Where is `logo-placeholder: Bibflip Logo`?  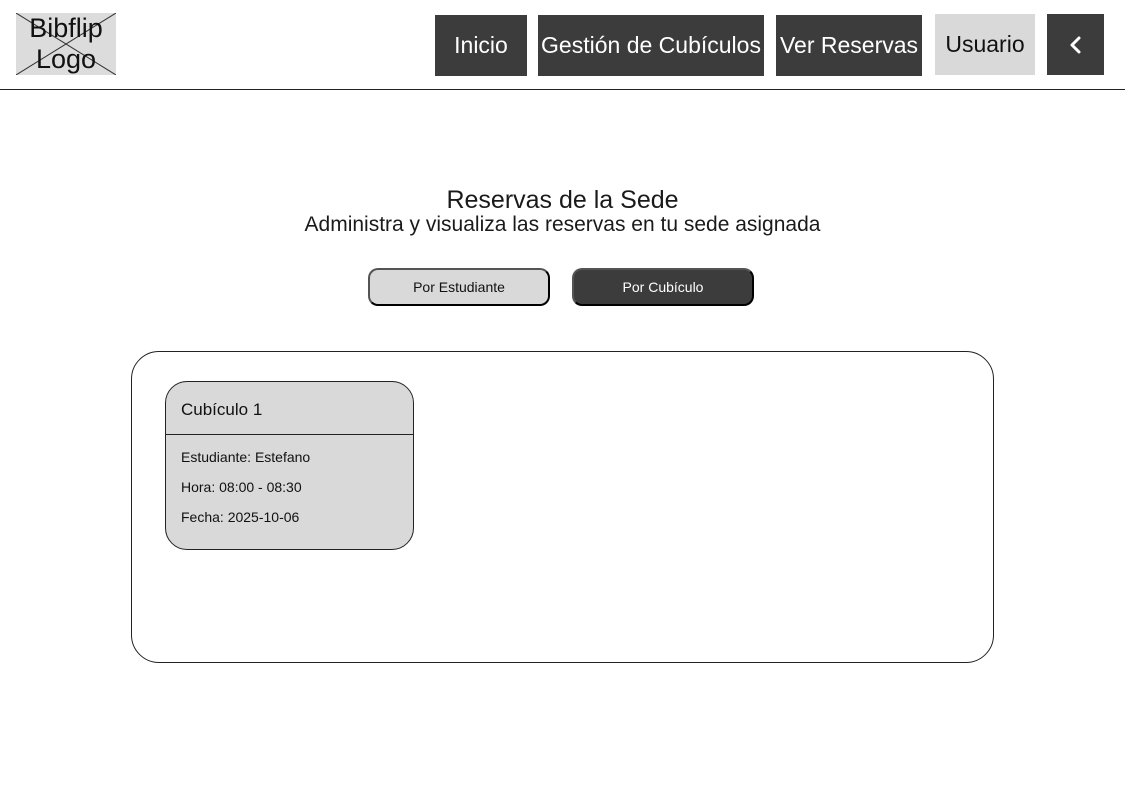 logo-placeholder: Bibflip Logo is located at coordinates (66, 44).